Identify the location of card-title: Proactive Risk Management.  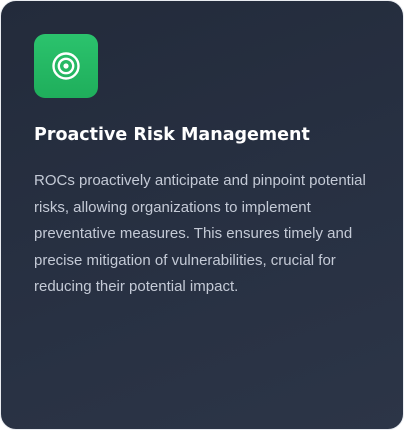
(172, 135).